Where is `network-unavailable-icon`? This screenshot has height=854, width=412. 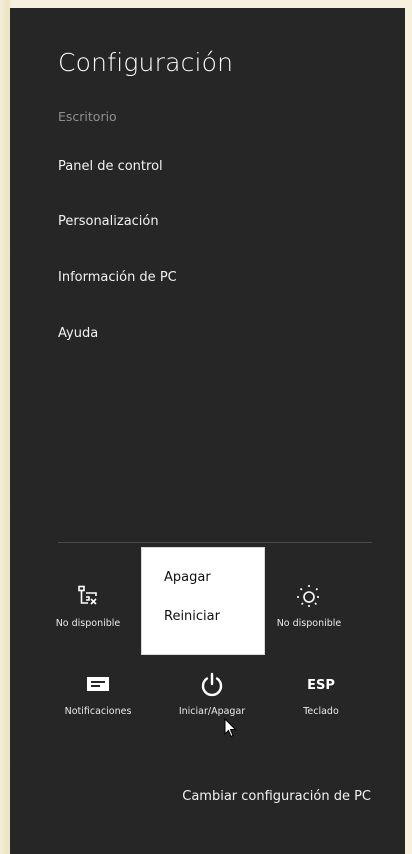 network-unavailable-icon is located at coordinates (88, 597).